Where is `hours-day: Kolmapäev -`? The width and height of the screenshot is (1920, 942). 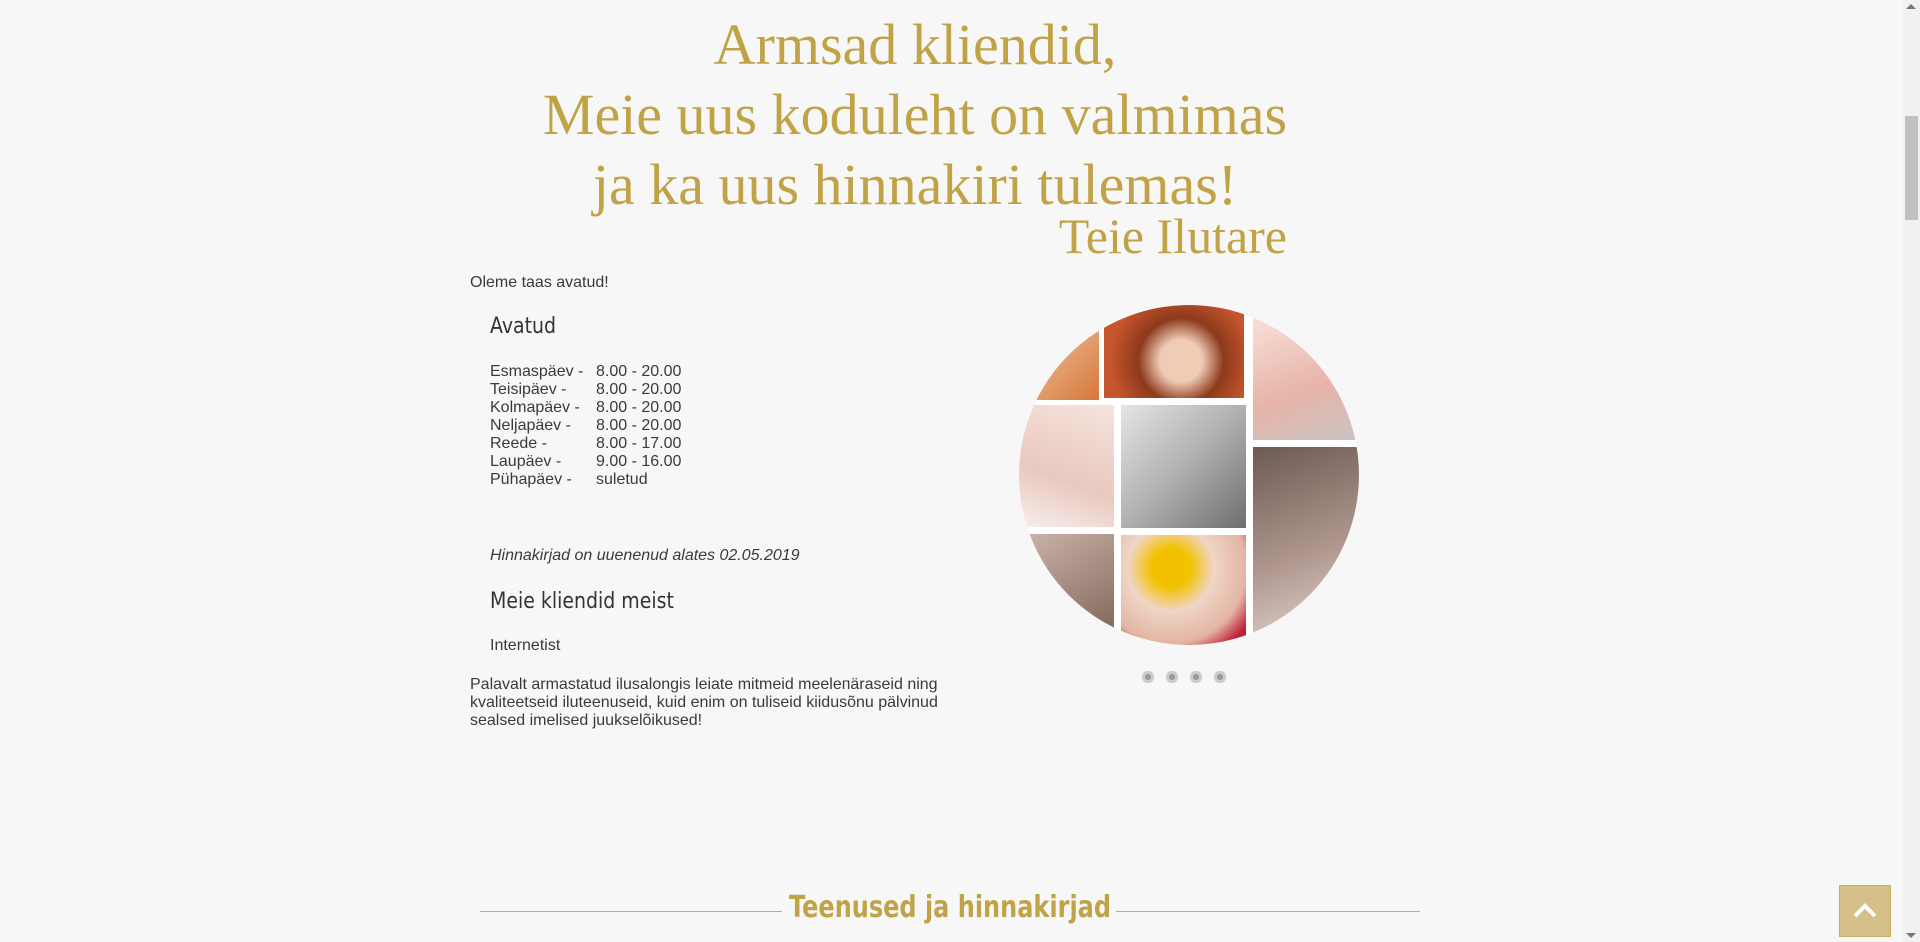 hours-day: Kolmapäev - is located at coordinates (535, 407).